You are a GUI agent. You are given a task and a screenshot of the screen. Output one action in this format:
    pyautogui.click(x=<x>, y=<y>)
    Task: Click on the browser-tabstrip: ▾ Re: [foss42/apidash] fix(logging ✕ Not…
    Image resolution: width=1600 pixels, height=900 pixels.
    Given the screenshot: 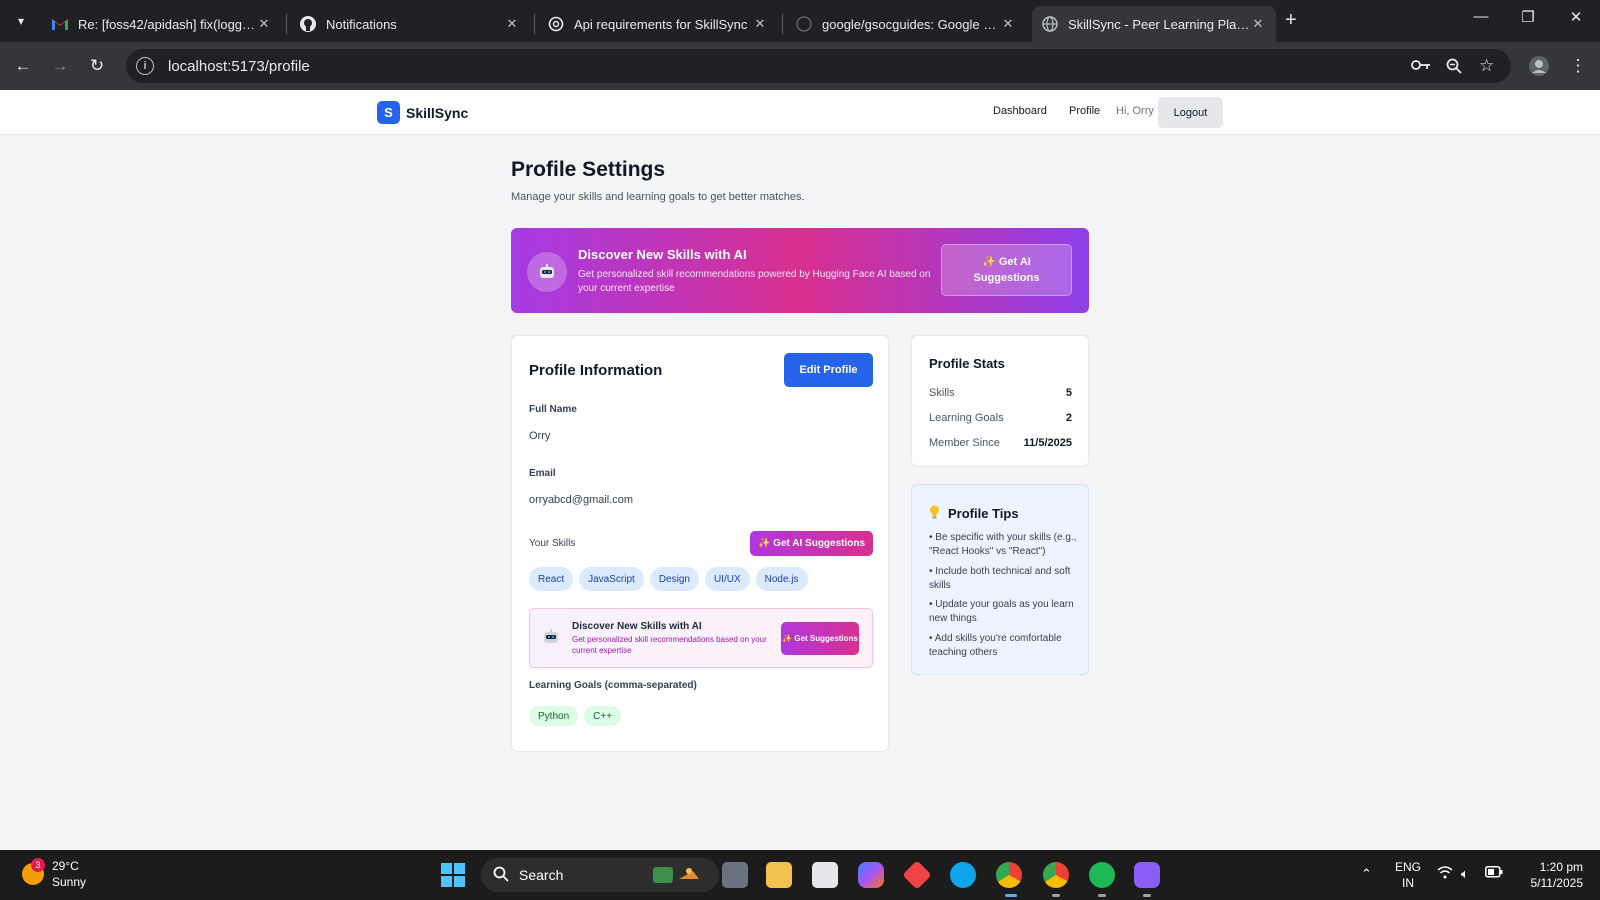 What is the action you would take?
    pyautogui.click(x=800, y=21)
    